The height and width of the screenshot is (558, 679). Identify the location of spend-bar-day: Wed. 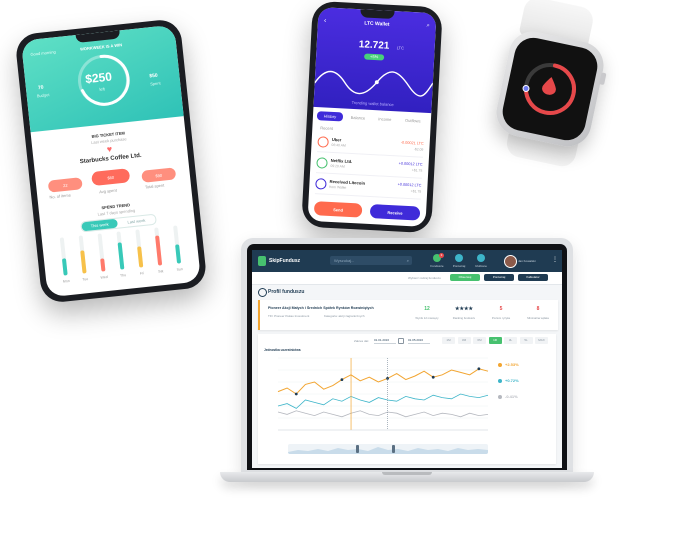
(104, 277).